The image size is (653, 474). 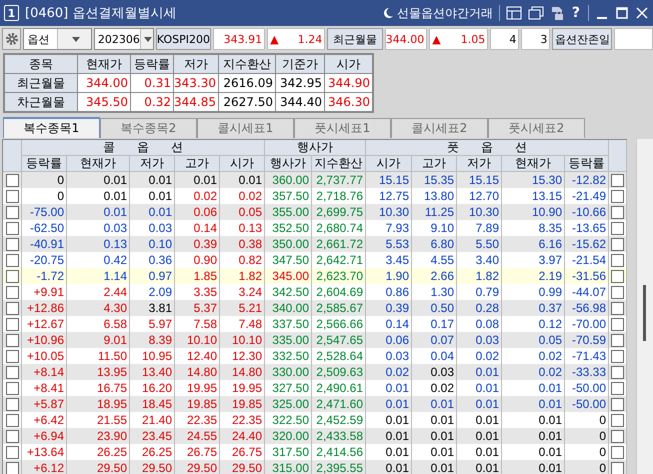 What do you see at coordinates (148, 128) in the screenshot?
I see `tab: 복수종목2` at bounding box center [148, 128].